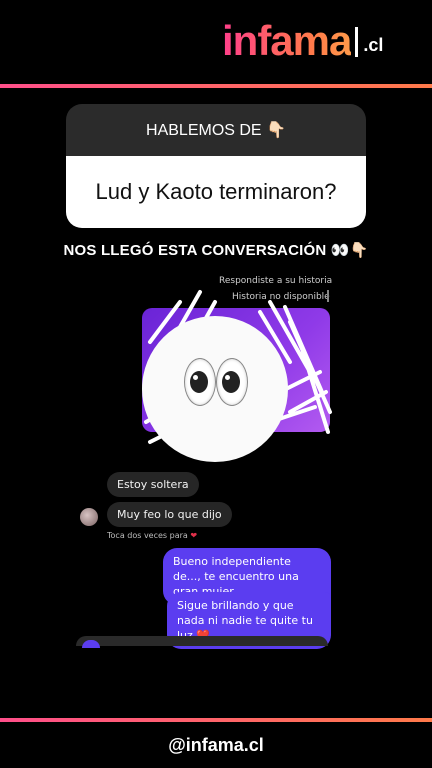  Describe the element at coordinates (89, 517) in the screenshot. I see `avatar` at that location.